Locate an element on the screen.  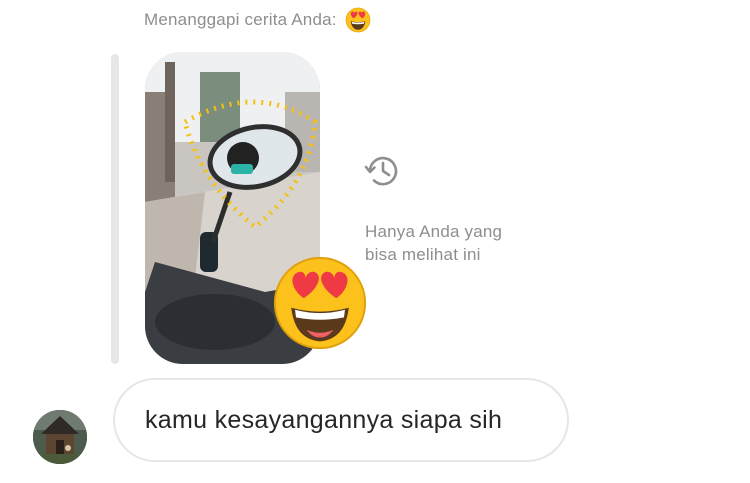
sender-avatar is located at coordinates (60, 437).